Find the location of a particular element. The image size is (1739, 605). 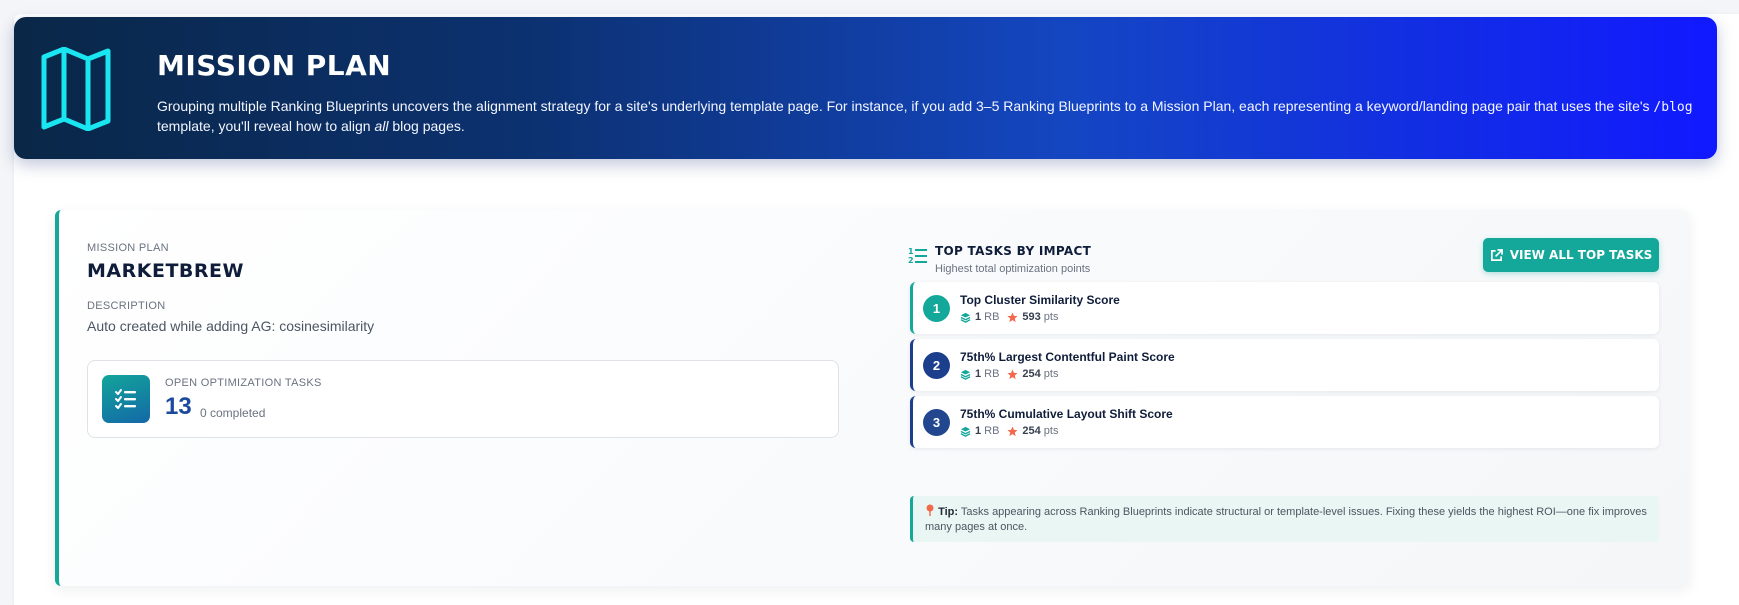

tip-label: Tip: is located at coordinates (948, 512).